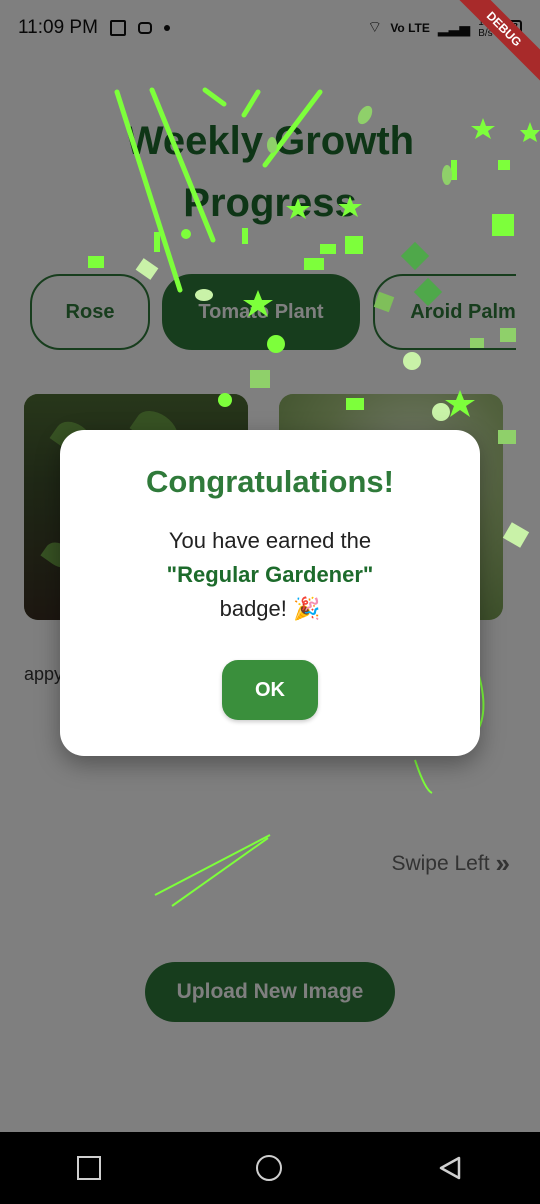 The width and height of the screenshot is (540, 1204). I want to click on swipe-hint: Swipe Left », so click(450, 863).